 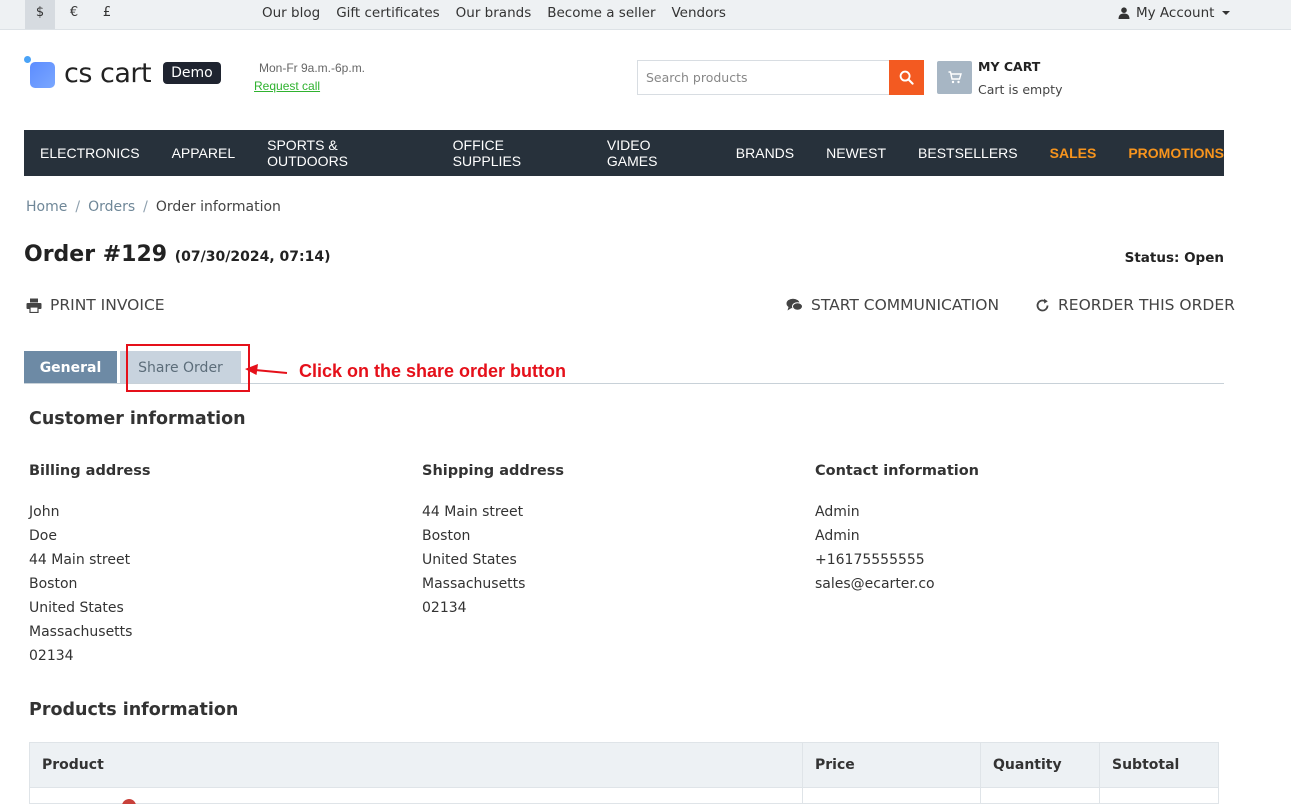 What do you see at coordinates (1176, 153) in the screenshot?
I see `nav-promotions: PROMOTIONS` at bounding box center [1176, 153].